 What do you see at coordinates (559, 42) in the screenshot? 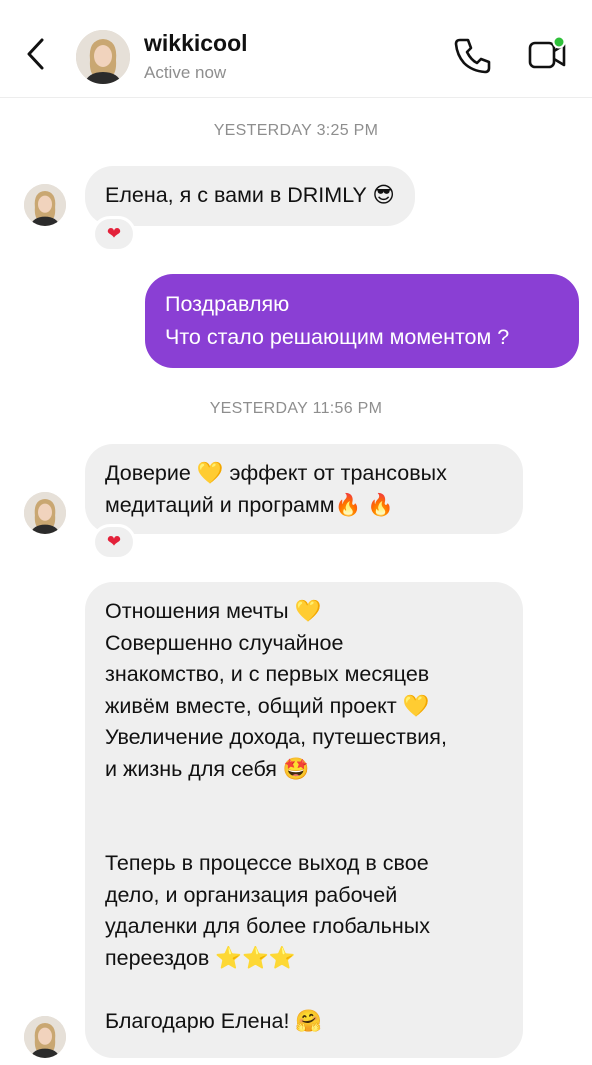
I see `online-indicator` at bounding box center [559, 42].